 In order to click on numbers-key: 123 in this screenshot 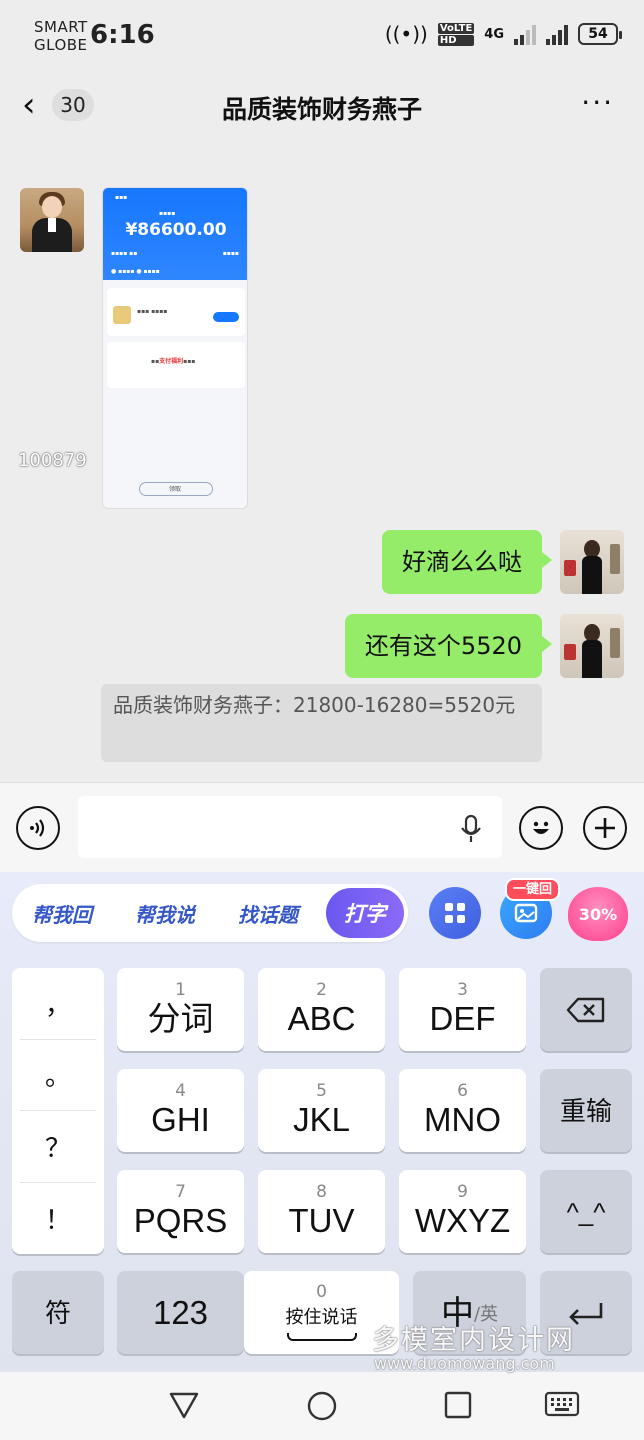, I will do `click(180, 1312)`.